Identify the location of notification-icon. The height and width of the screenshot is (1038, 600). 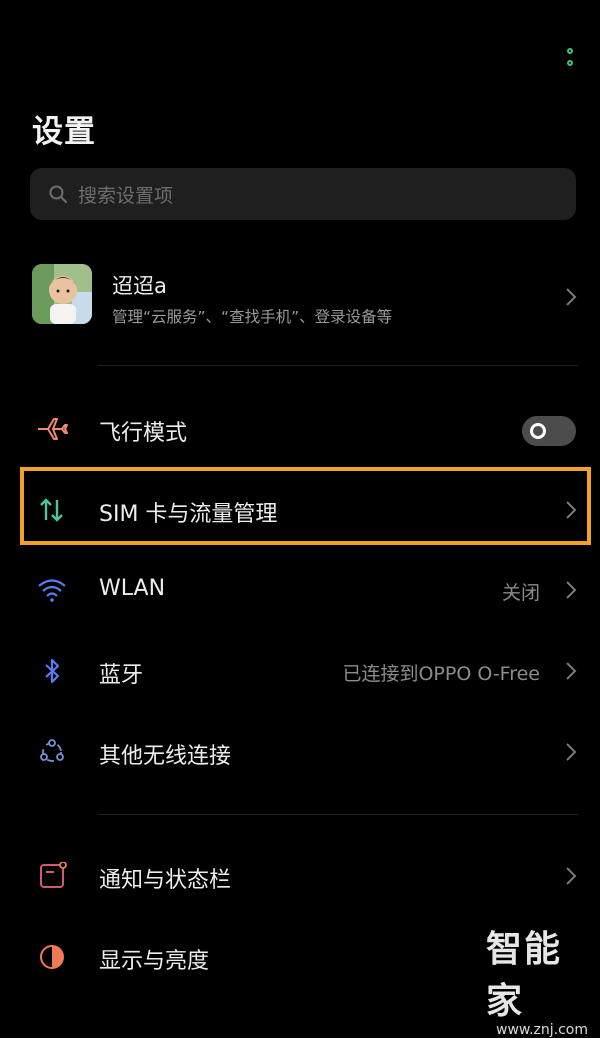
(53, 875).